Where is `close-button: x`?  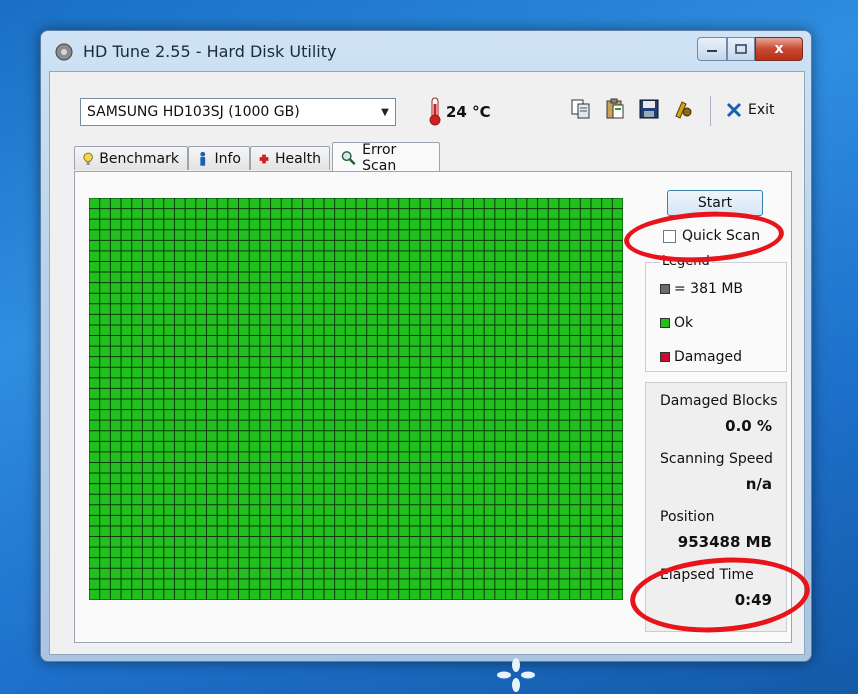 close-button: x is located at coordinates (779, 49).